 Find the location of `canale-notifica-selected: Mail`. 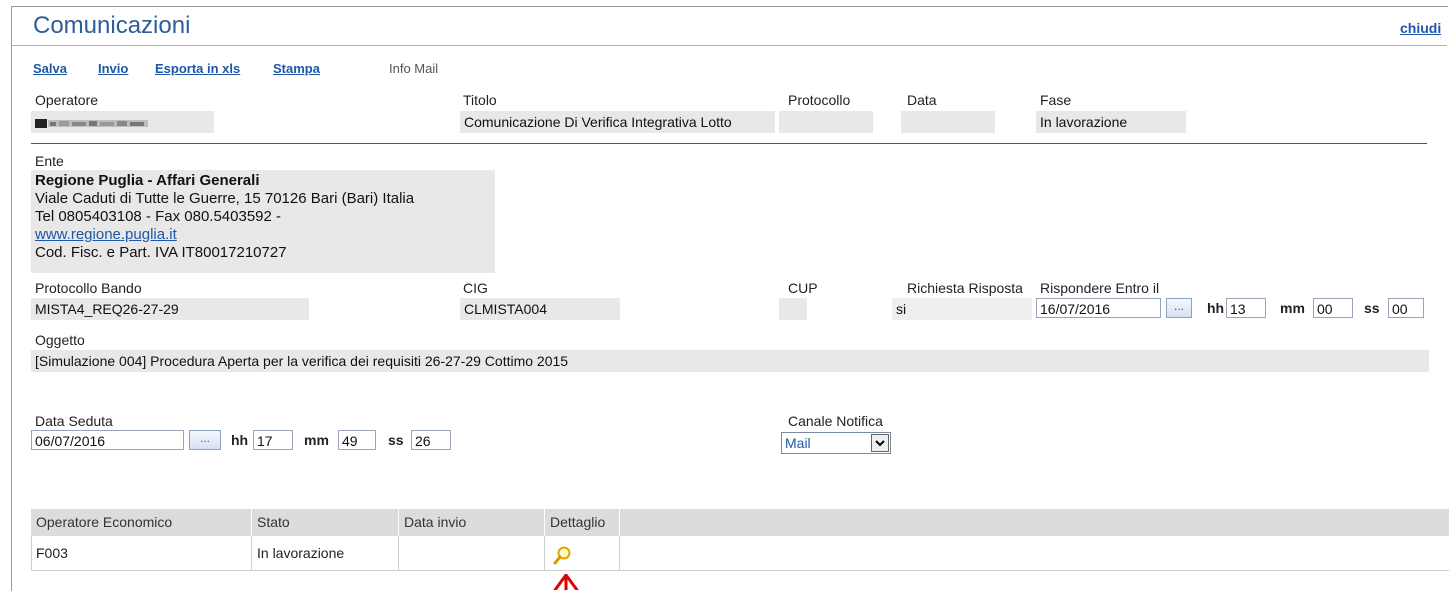

canale-notifica-selected: Mail is located at coordinates (798, 443).